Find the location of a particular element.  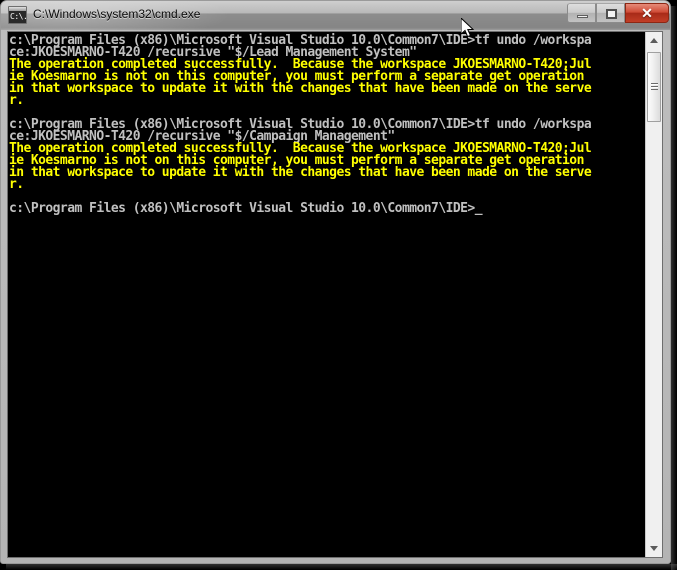

cmd-icon-glyph: C:\. is located at coordinates (19, 16).